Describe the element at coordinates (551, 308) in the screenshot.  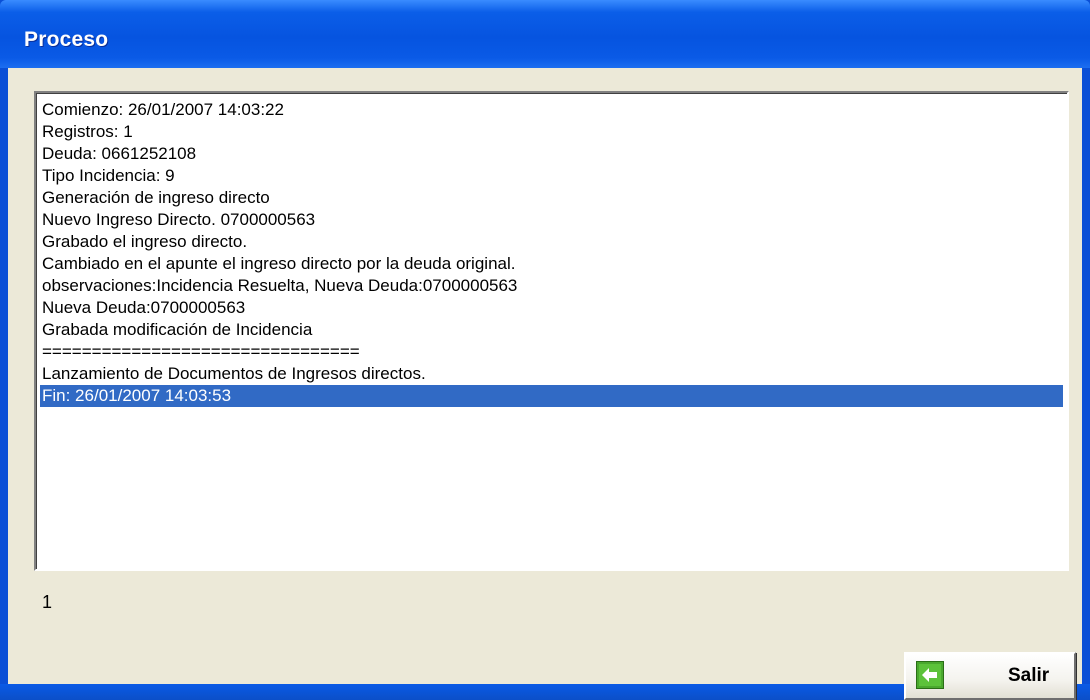
I see `log-line: Nueva Deuda:0700000563` at that location.